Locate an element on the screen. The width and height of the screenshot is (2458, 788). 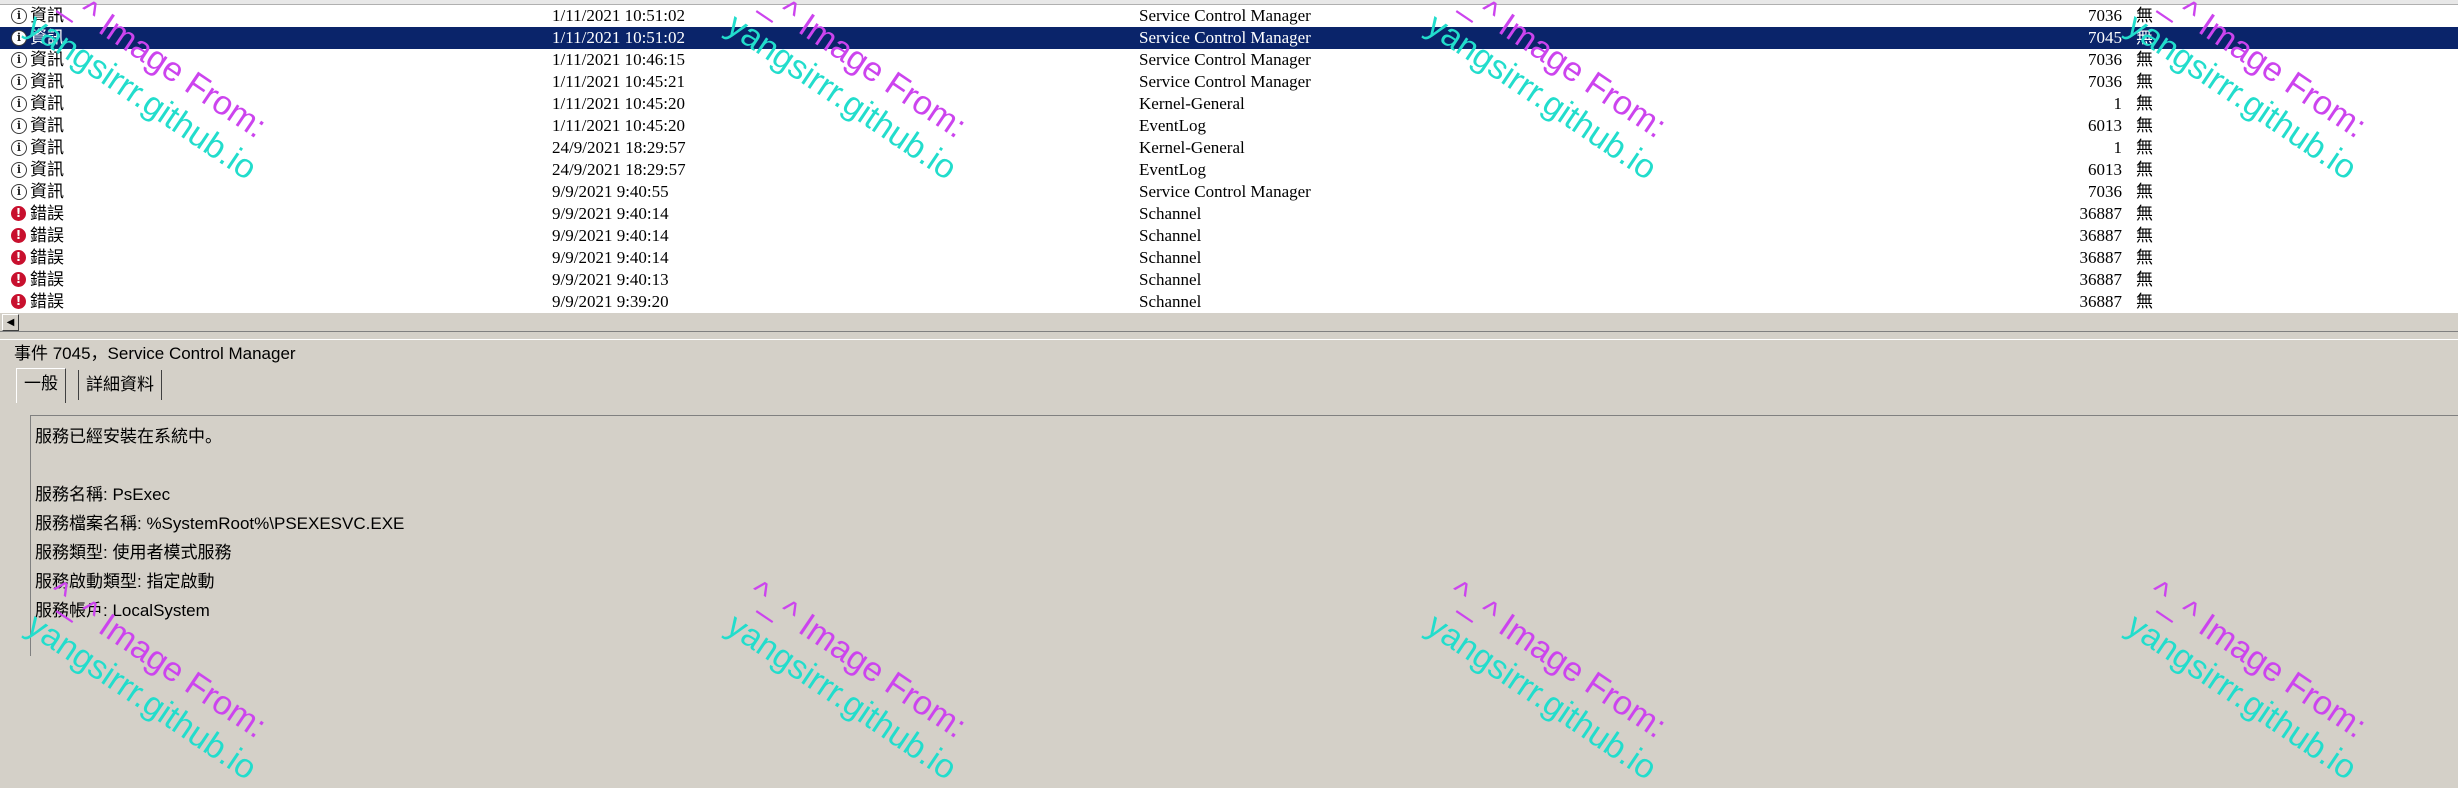
table-row: ! 錯誤 9/9/2021 9:40:13 Schannel 36887 無 is located at coordinates (1229, 280).